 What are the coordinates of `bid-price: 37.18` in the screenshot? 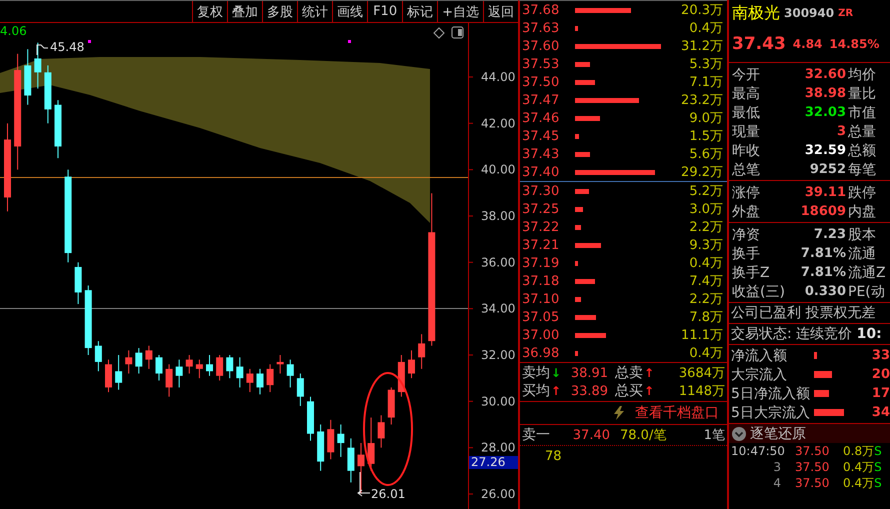 It's located at (541, 281).